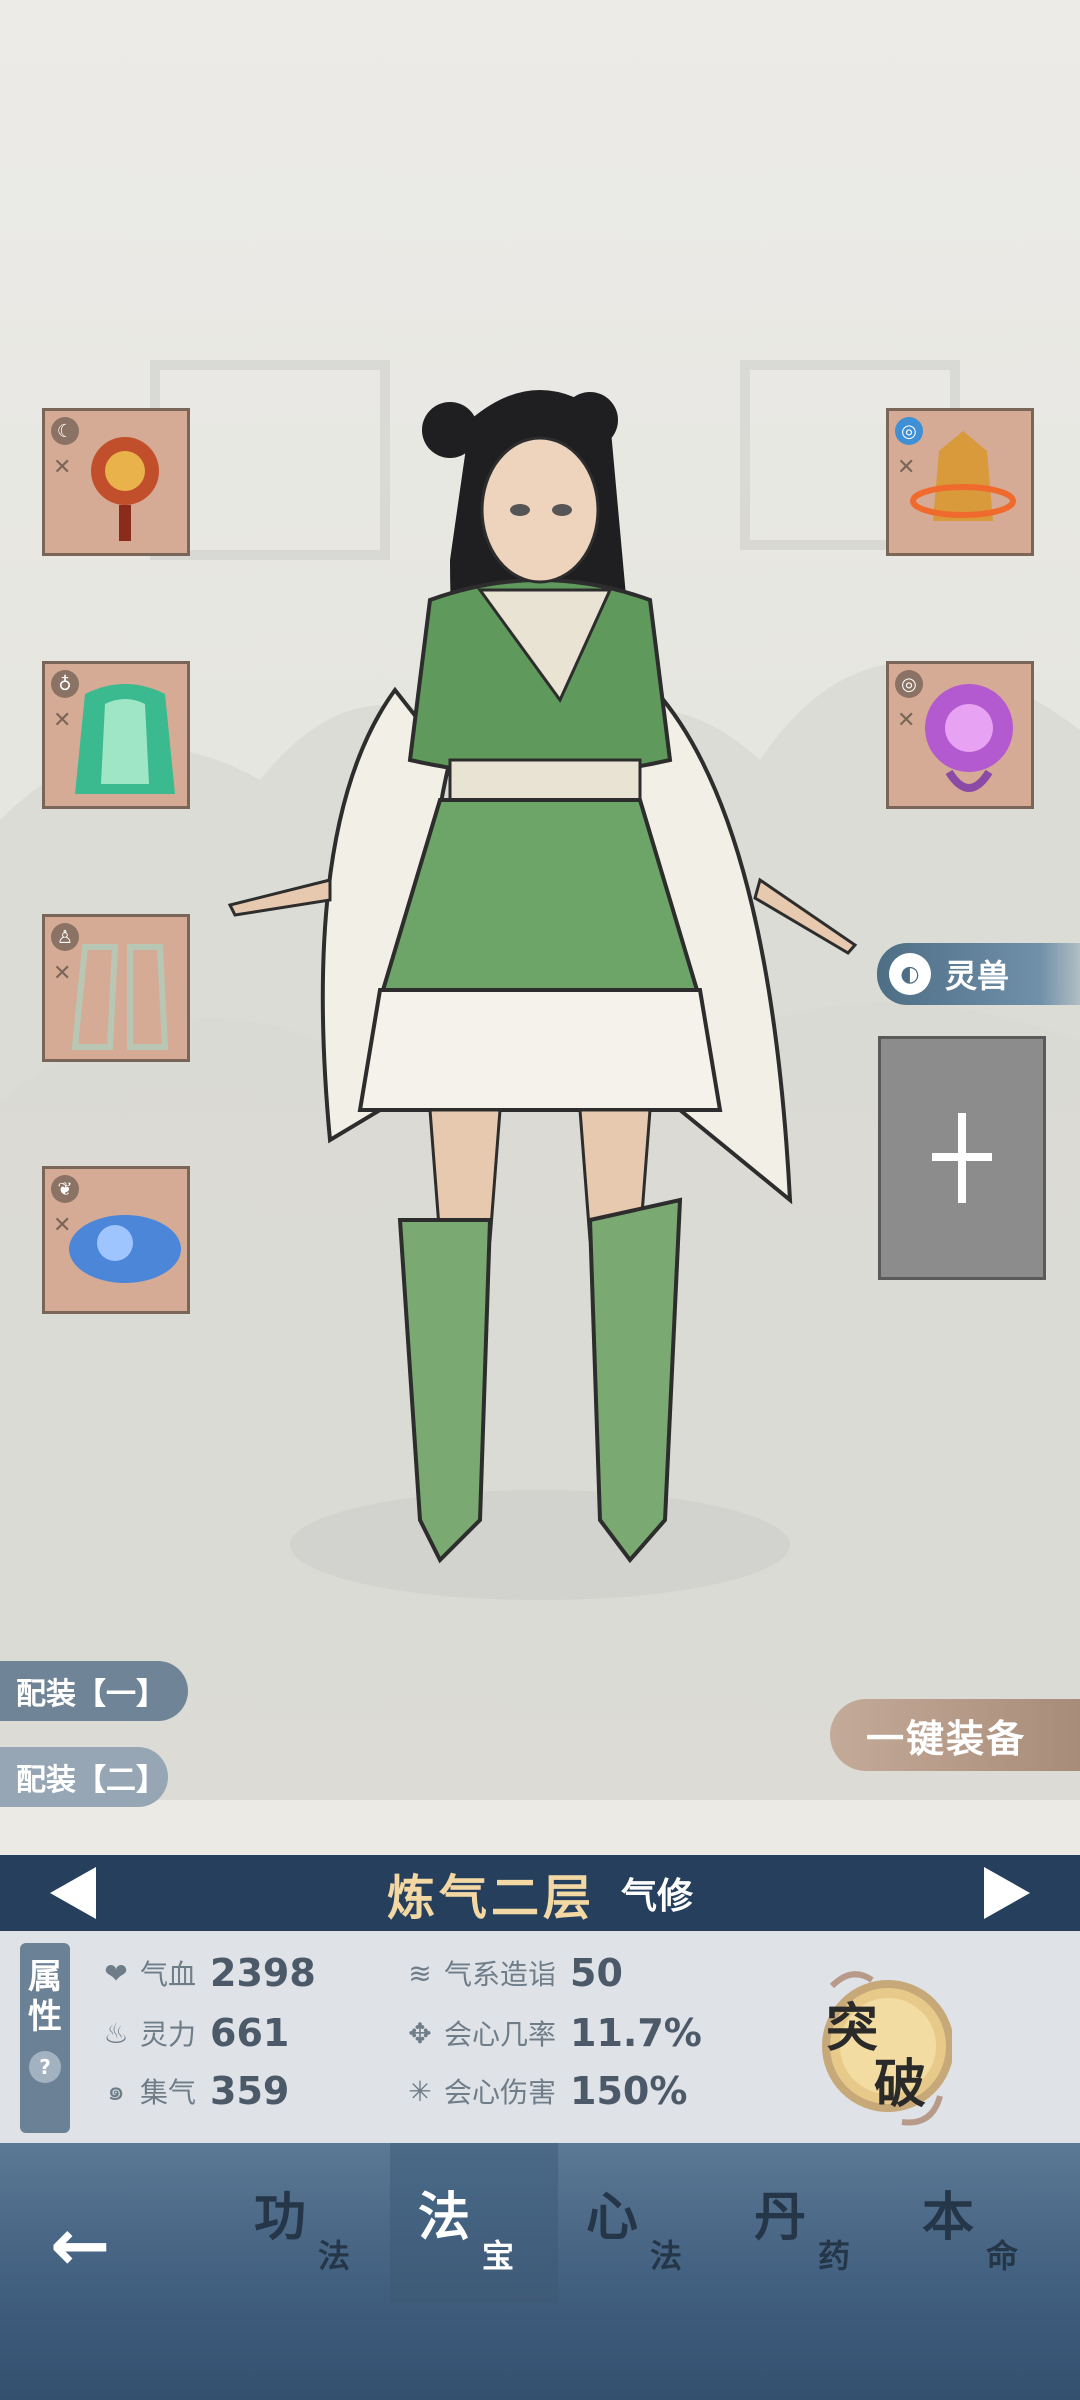 This screenshot has height=2400, width=1080. Describe the element at coordinates (490, 1898) in the screenshot. I see `realm-name: 炼气二层` at that location.